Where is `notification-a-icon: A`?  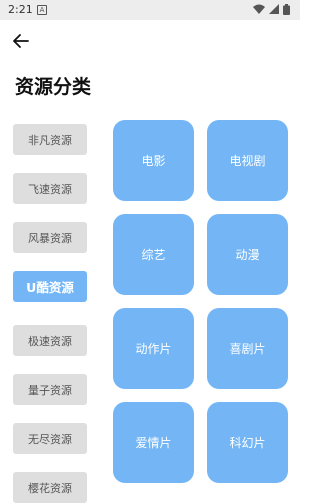
notification-a-icon: A is located at coordinates (42, 10).